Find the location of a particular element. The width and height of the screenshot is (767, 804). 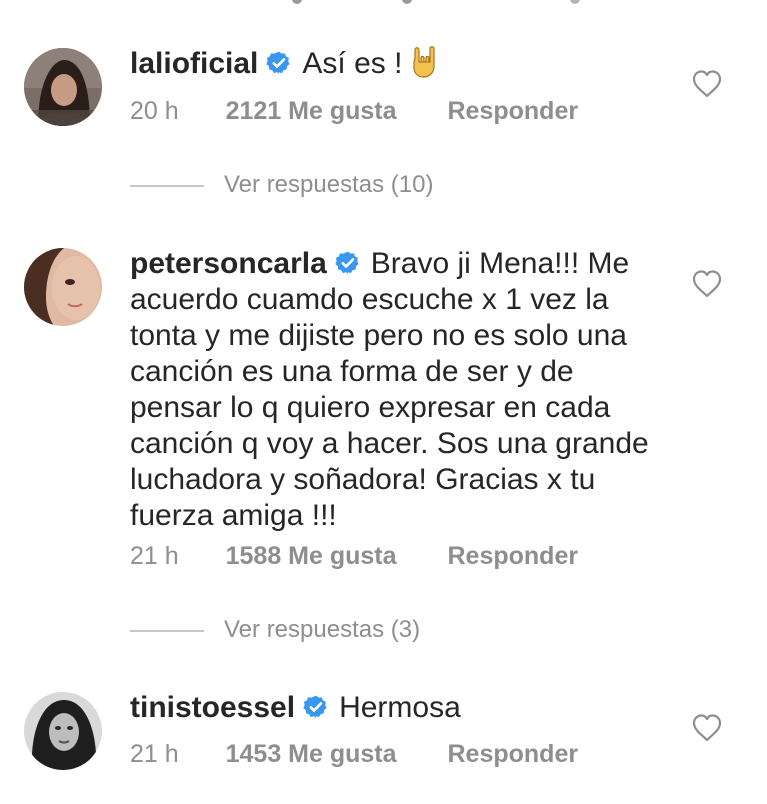

comment-body: Hermosa is located at coordinates (400, 707).